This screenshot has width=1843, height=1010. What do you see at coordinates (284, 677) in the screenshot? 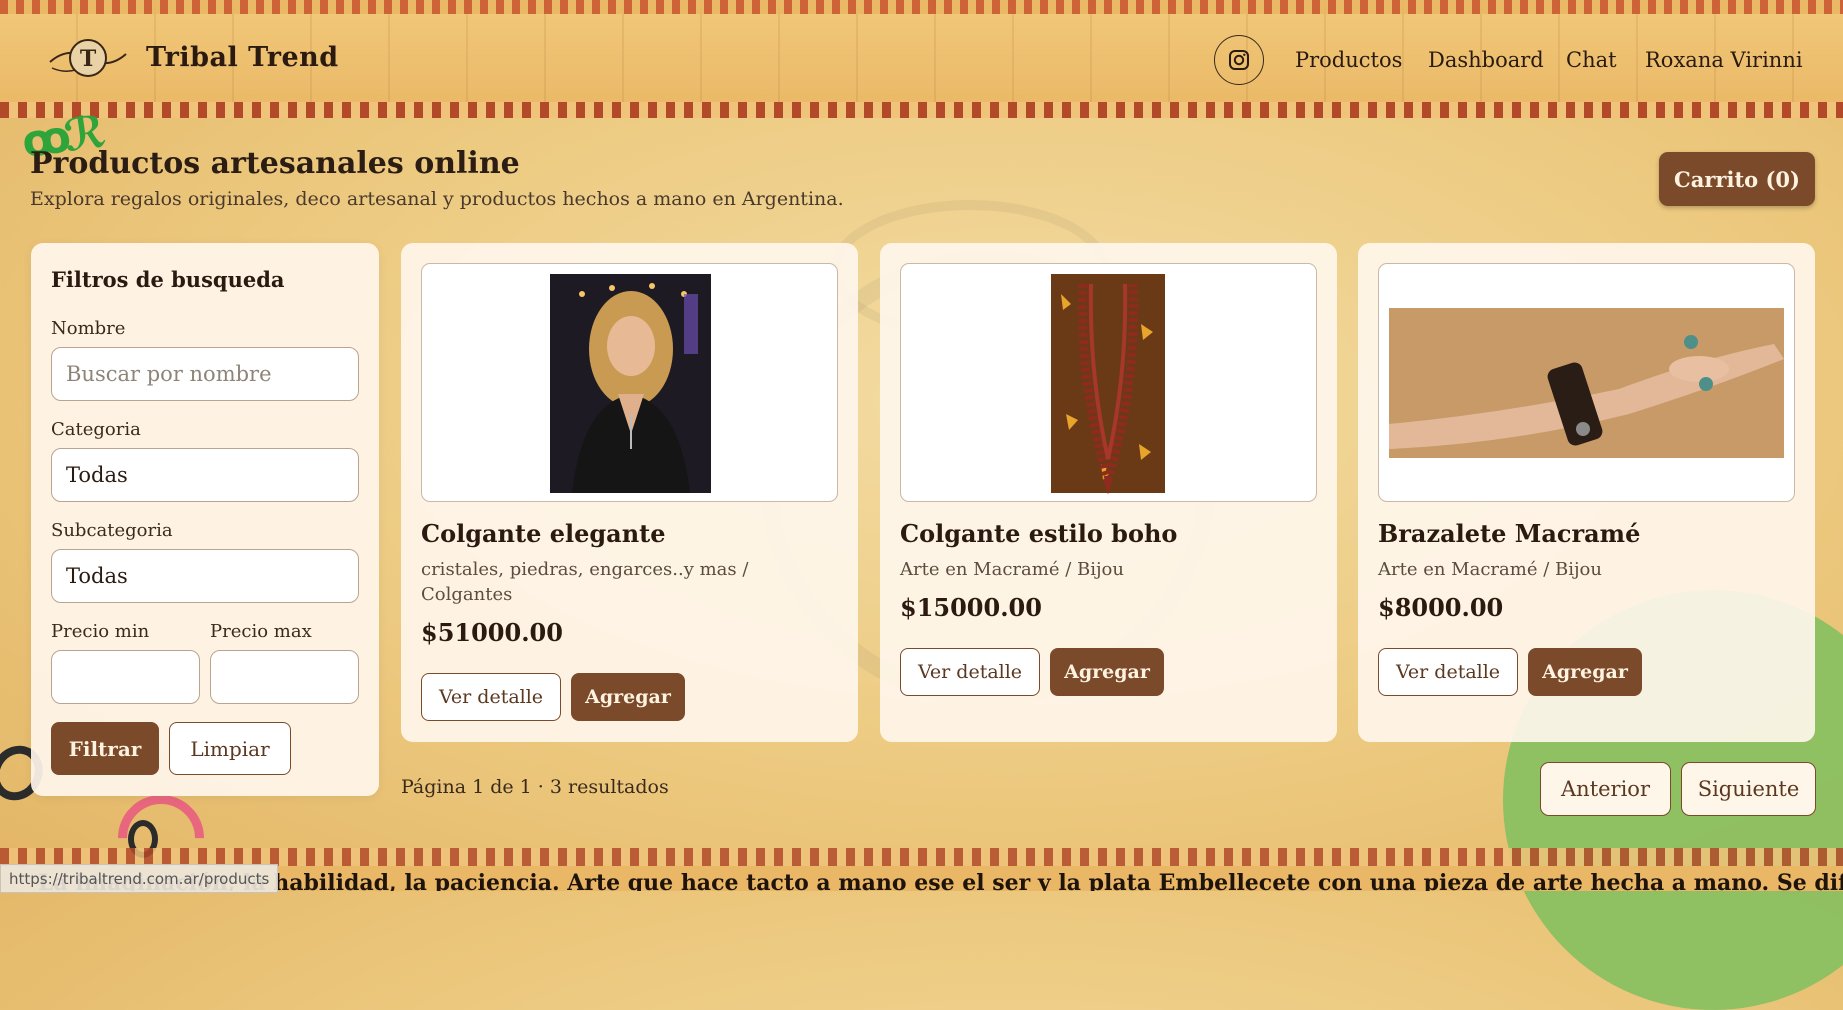
I see `price-max-input` at bounding box center [284, 677].